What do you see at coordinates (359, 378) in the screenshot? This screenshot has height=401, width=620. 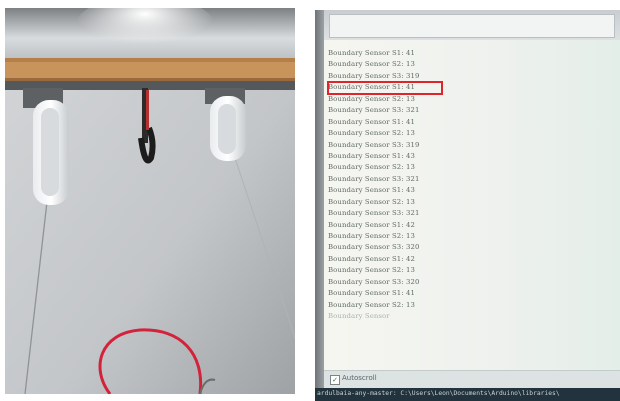 I see `autoscroll-label: Autoscroll` at bounding box center [359, 378].